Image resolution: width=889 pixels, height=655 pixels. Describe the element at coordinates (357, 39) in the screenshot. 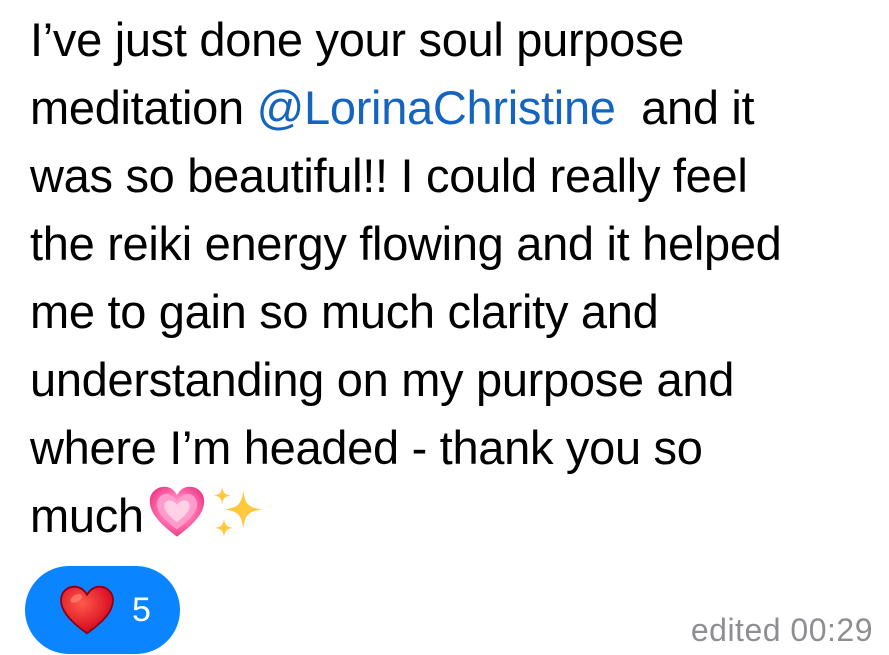

I see `message-line-text: I’ve just done your soul purpose` at that location.